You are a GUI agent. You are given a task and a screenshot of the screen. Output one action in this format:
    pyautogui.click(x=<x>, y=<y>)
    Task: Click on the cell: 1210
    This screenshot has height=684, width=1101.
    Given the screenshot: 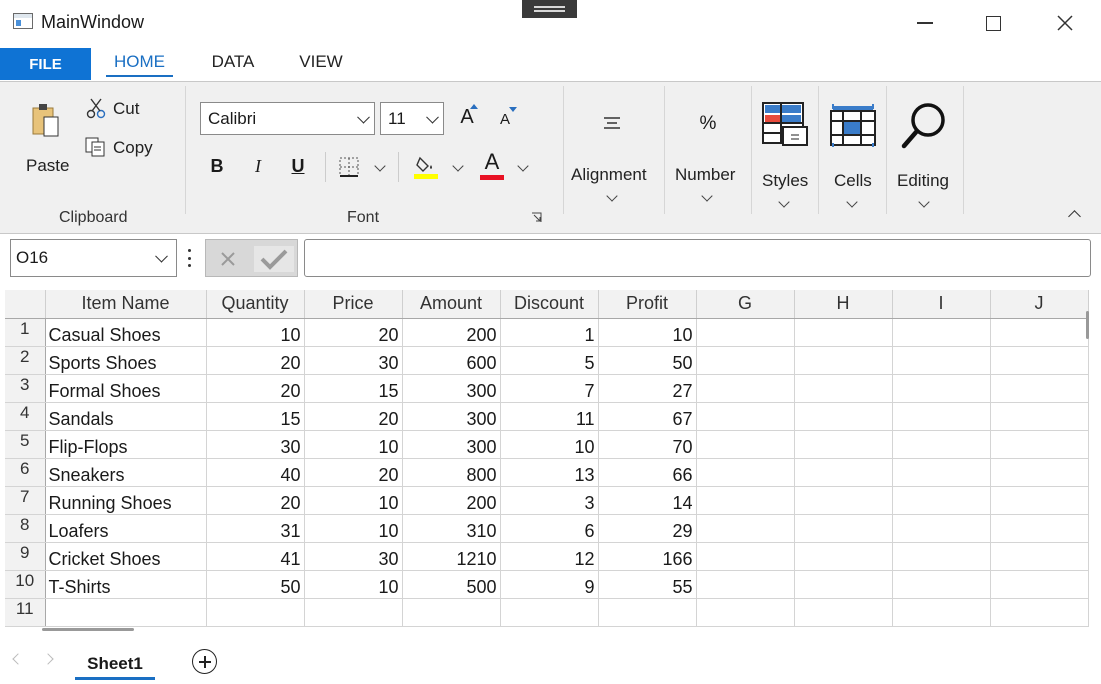 What is the action you would take?
    pyautogui.click(x=451, y=556)
    